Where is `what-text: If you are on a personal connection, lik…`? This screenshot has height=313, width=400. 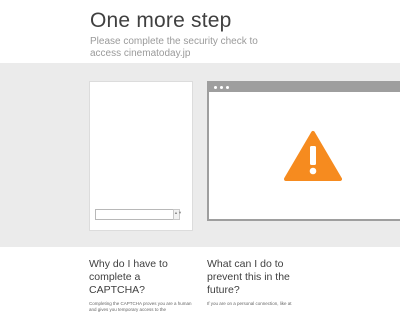
what-text: If you are on a personal connection, lik… is located at coordinates (249, 303).